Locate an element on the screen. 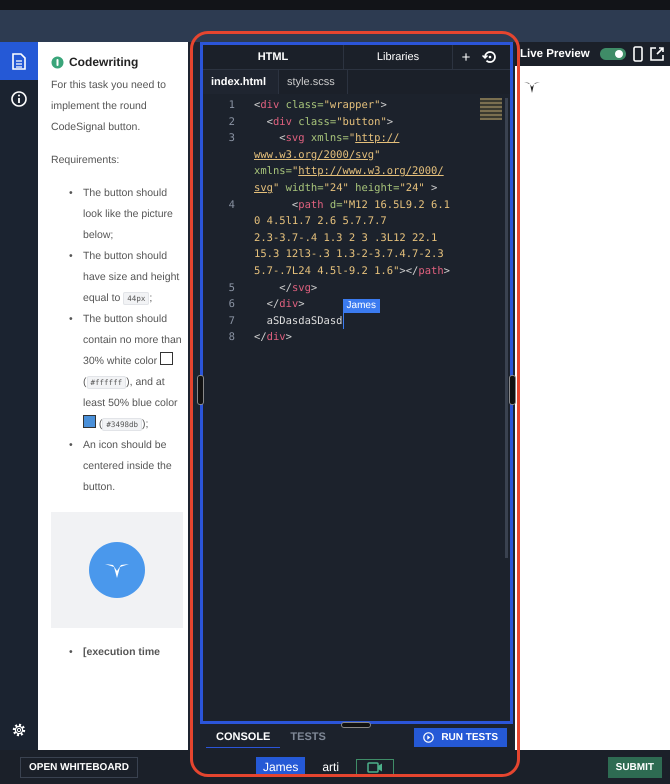  external-link-icon is located at coordinates (657, 54).